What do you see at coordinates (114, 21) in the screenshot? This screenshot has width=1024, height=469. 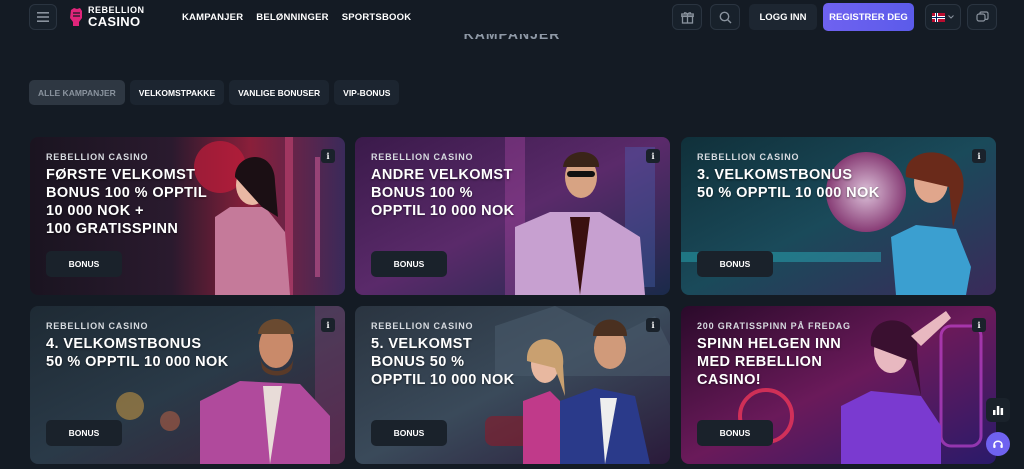 I see `logo-line-2: CASINO` at bounding box center [114, 21].